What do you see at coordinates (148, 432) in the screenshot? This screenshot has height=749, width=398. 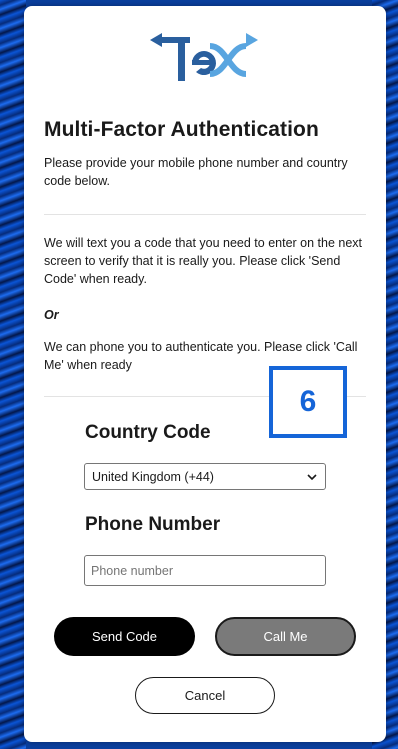 I see `country-code-label: Country Code` at bounding box center [148, 432].